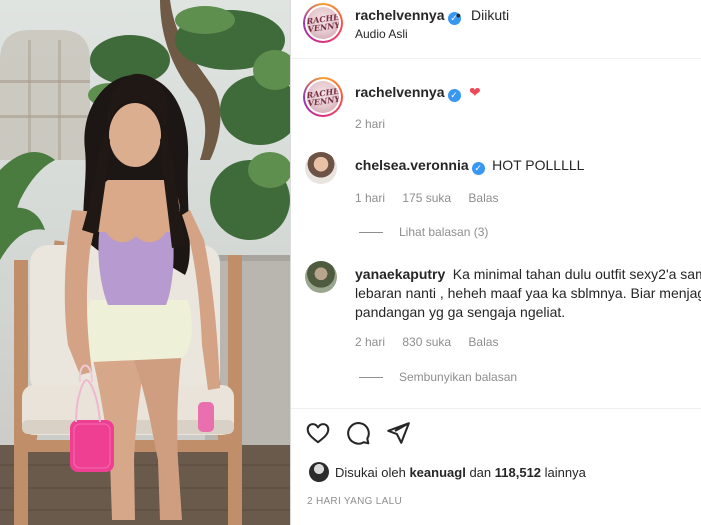 The image size is (701, 525). I want to click on audio-link: Audio Asli, so click(381, 34).